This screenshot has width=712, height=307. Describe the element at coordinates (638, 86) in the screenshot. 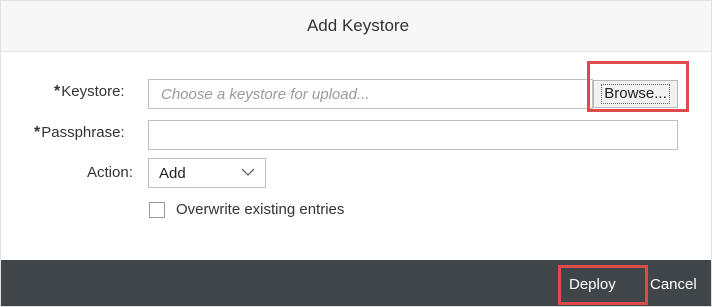

I see `browse-highlight-box` at that location.